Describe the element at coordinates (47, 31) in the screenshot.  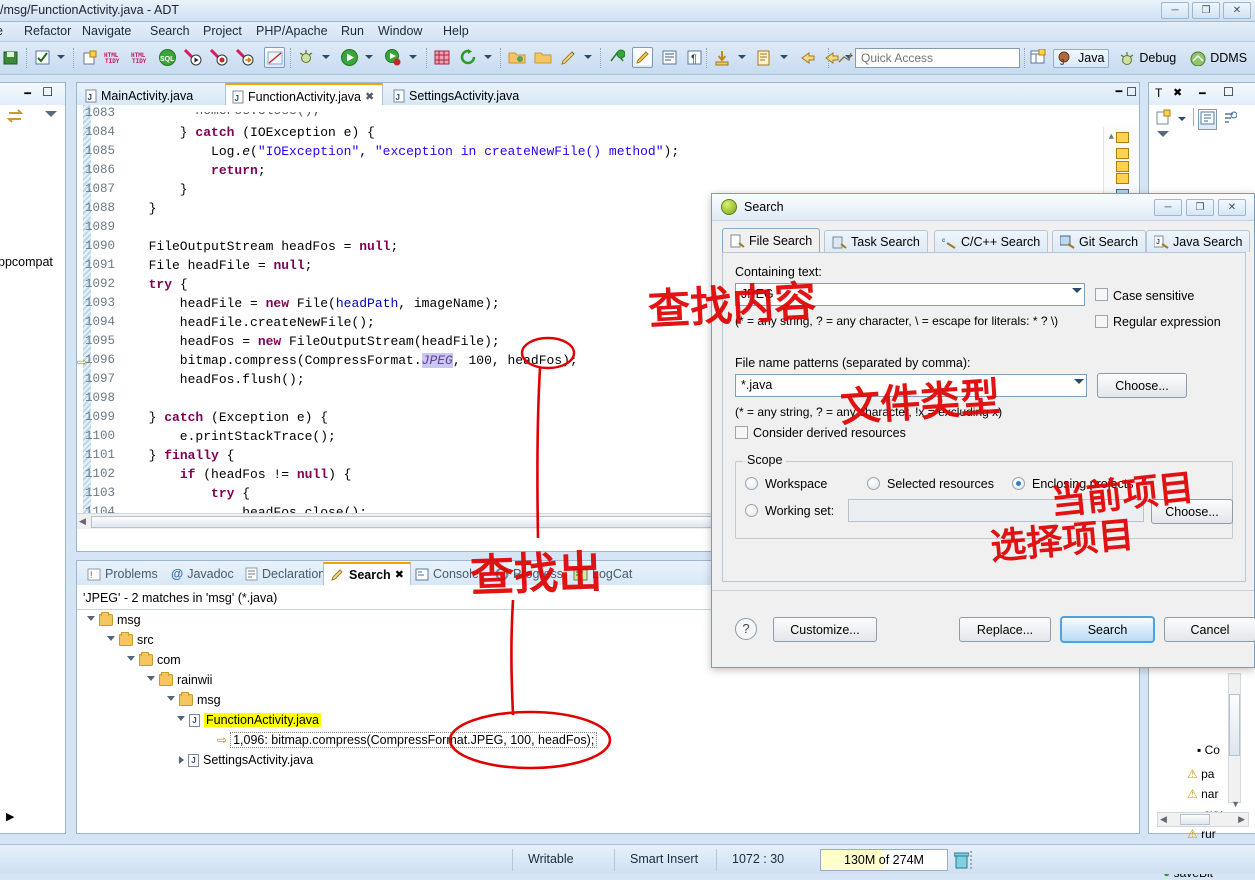
I see `menu-item-refactor: Refactor` at that location.